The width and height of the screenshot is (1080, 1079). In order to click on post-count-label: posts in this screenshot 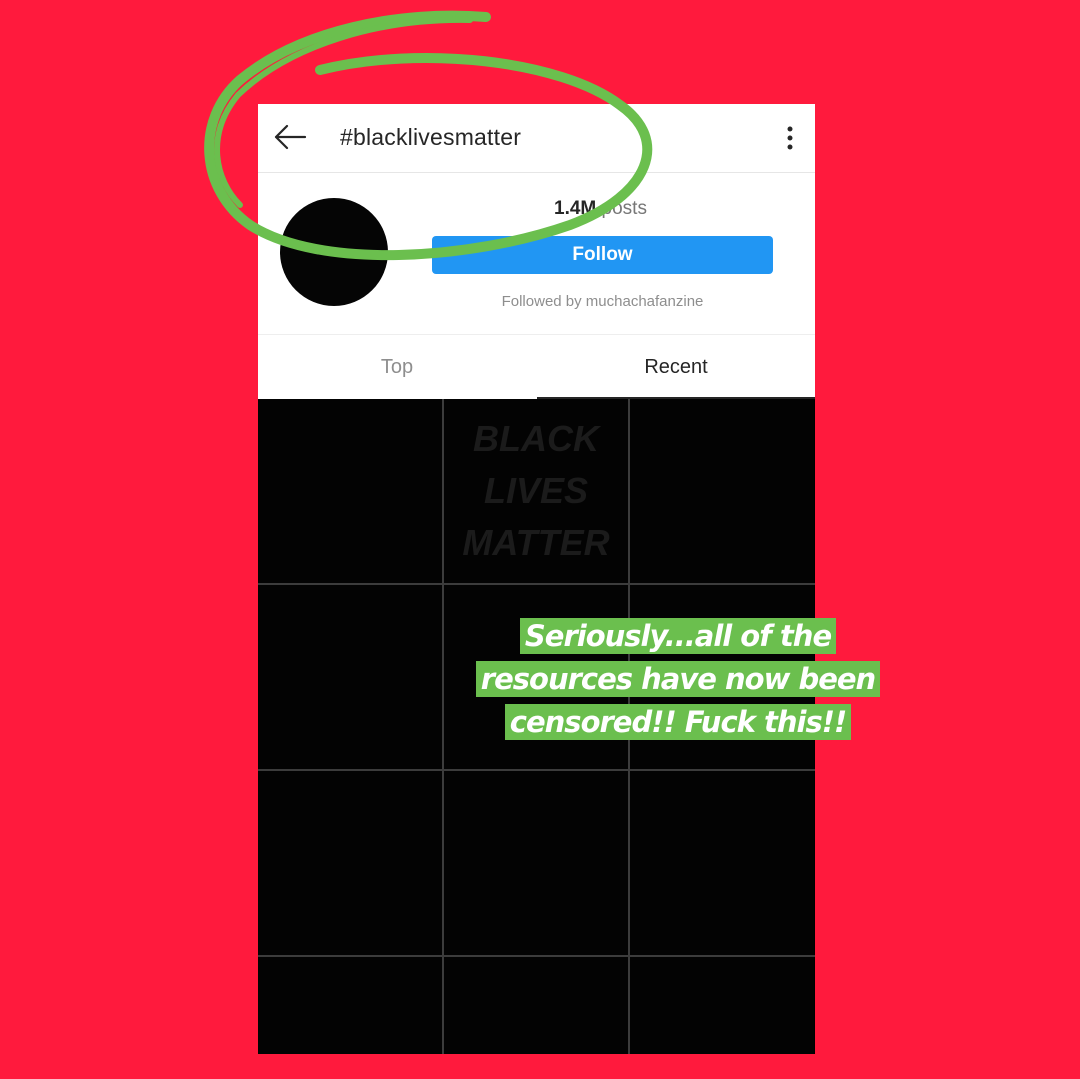, I will do `click(624, 208)`.